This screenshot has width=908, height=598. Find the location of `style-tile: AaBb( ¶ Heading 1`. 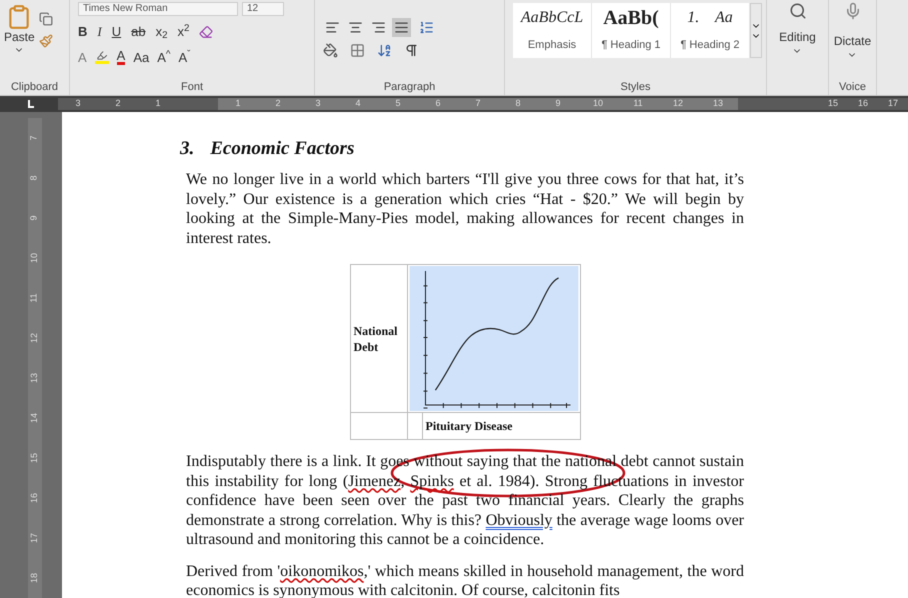

style-tile: AaBb( ¶ Heading 1 is located at coordinates (631, 30).